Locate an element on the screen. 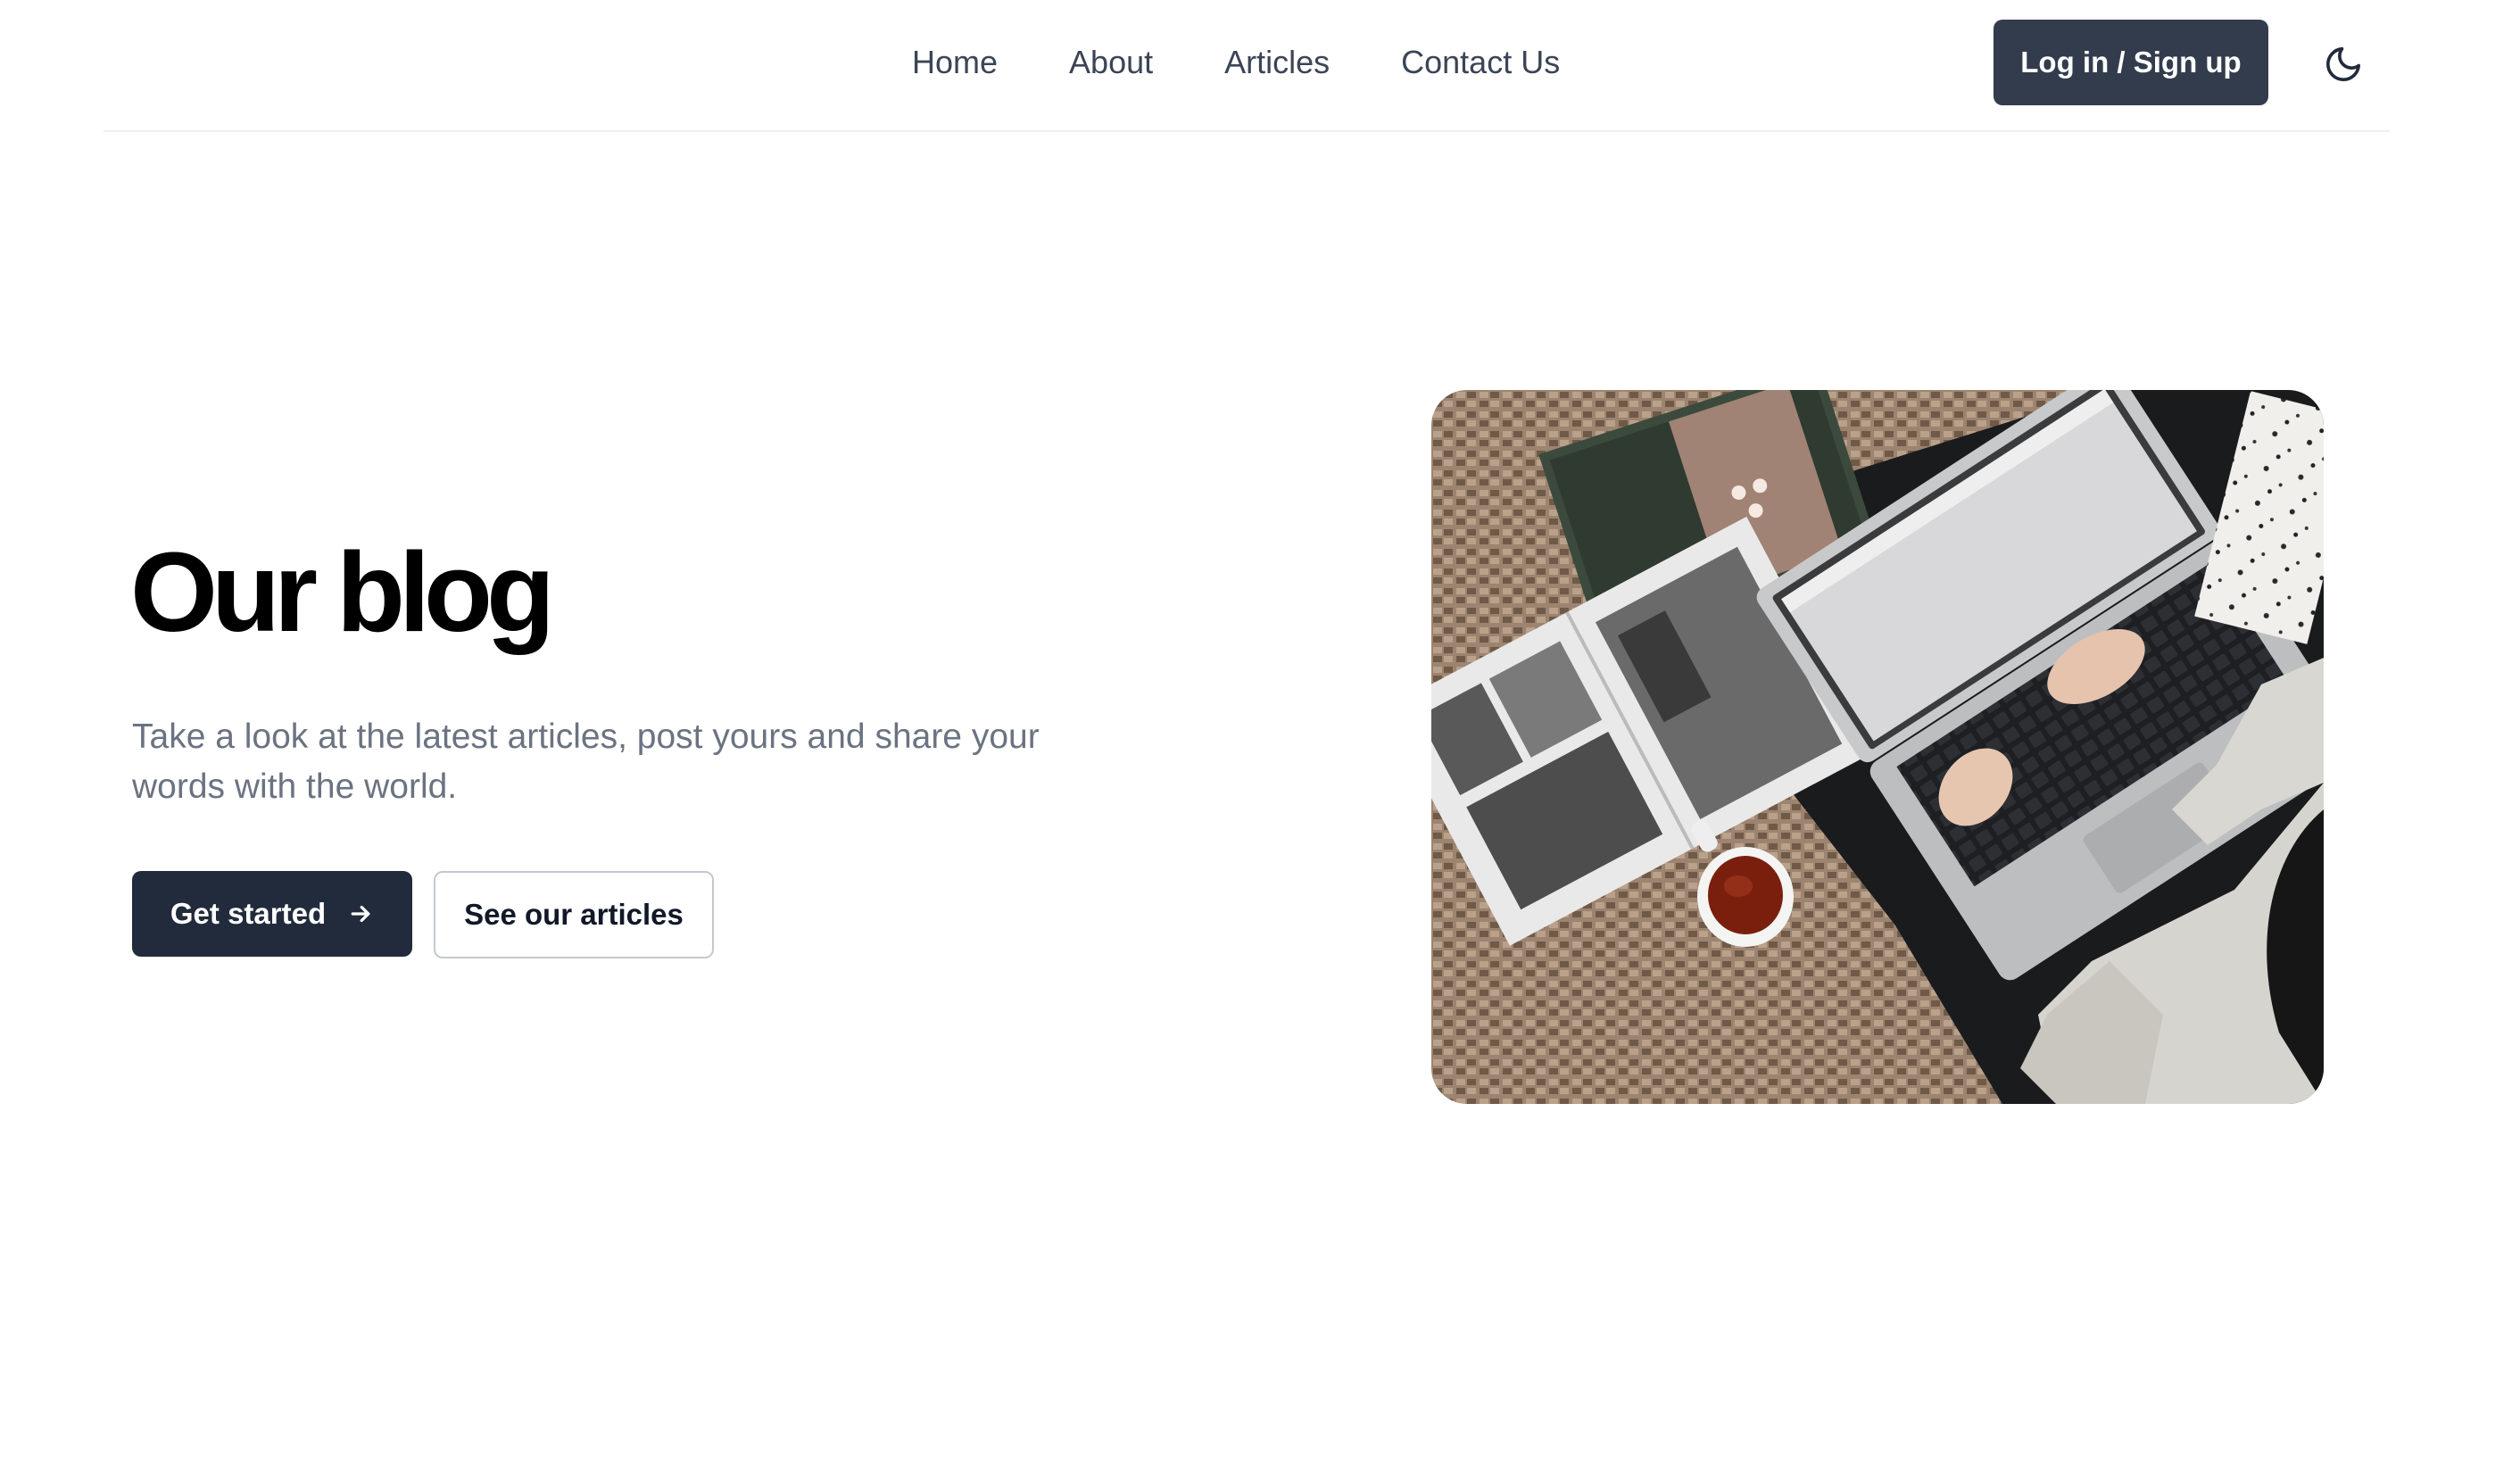  see-articles-button: See our articles is located at coordinates (574, 914).